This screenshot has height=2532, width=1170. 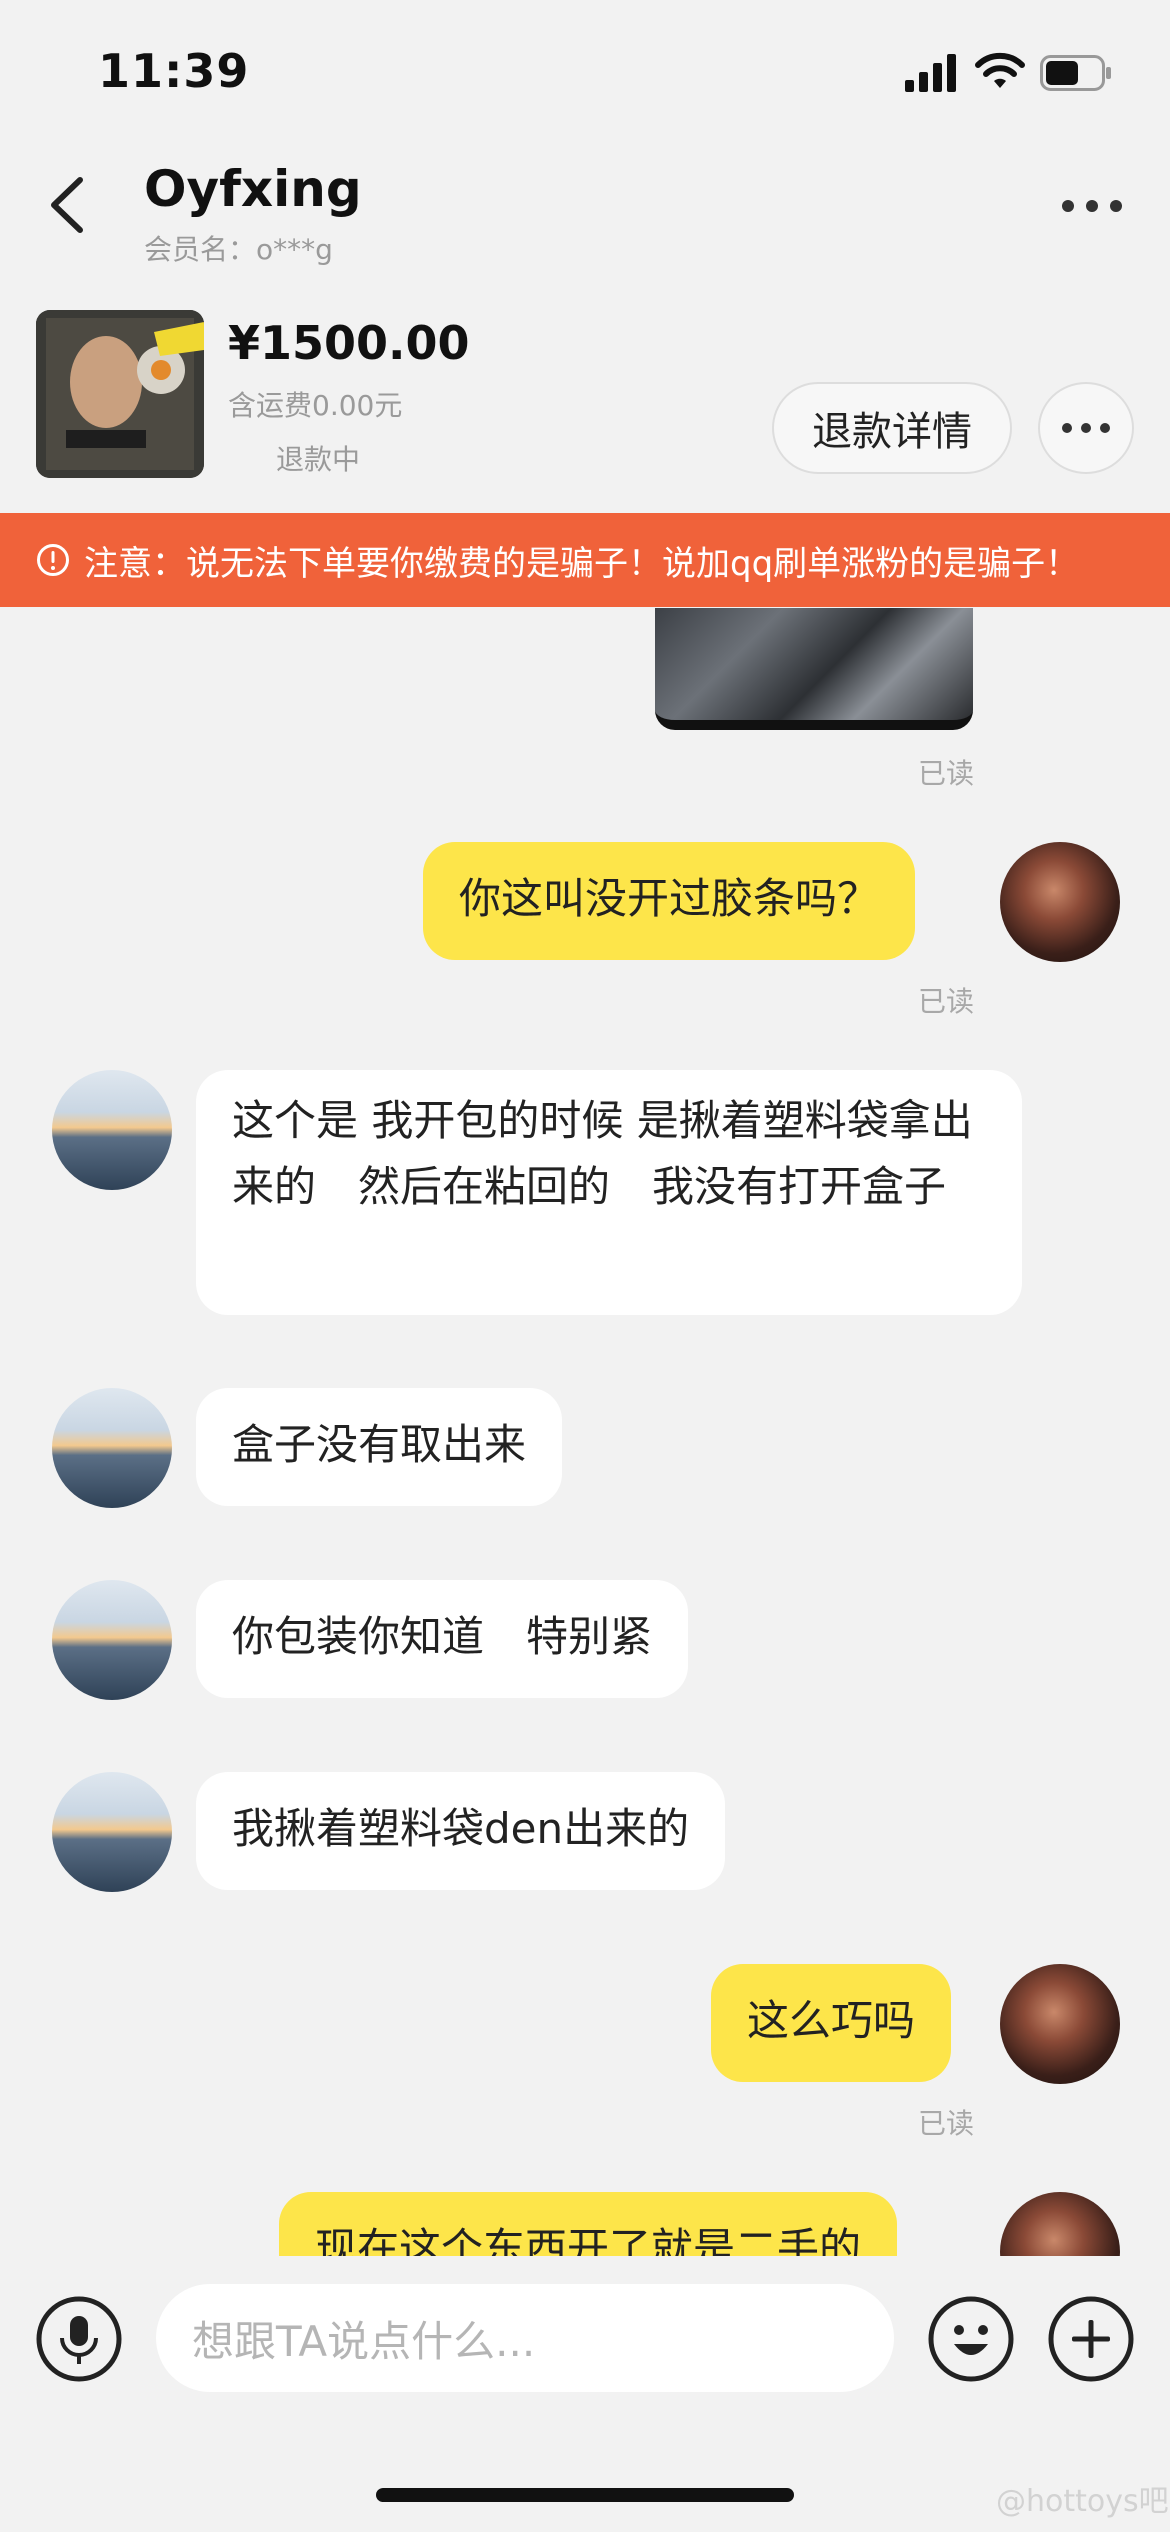 I want to click on message-bubble: 你这叫没开过胶条吗？, so click(x=669, y=901).